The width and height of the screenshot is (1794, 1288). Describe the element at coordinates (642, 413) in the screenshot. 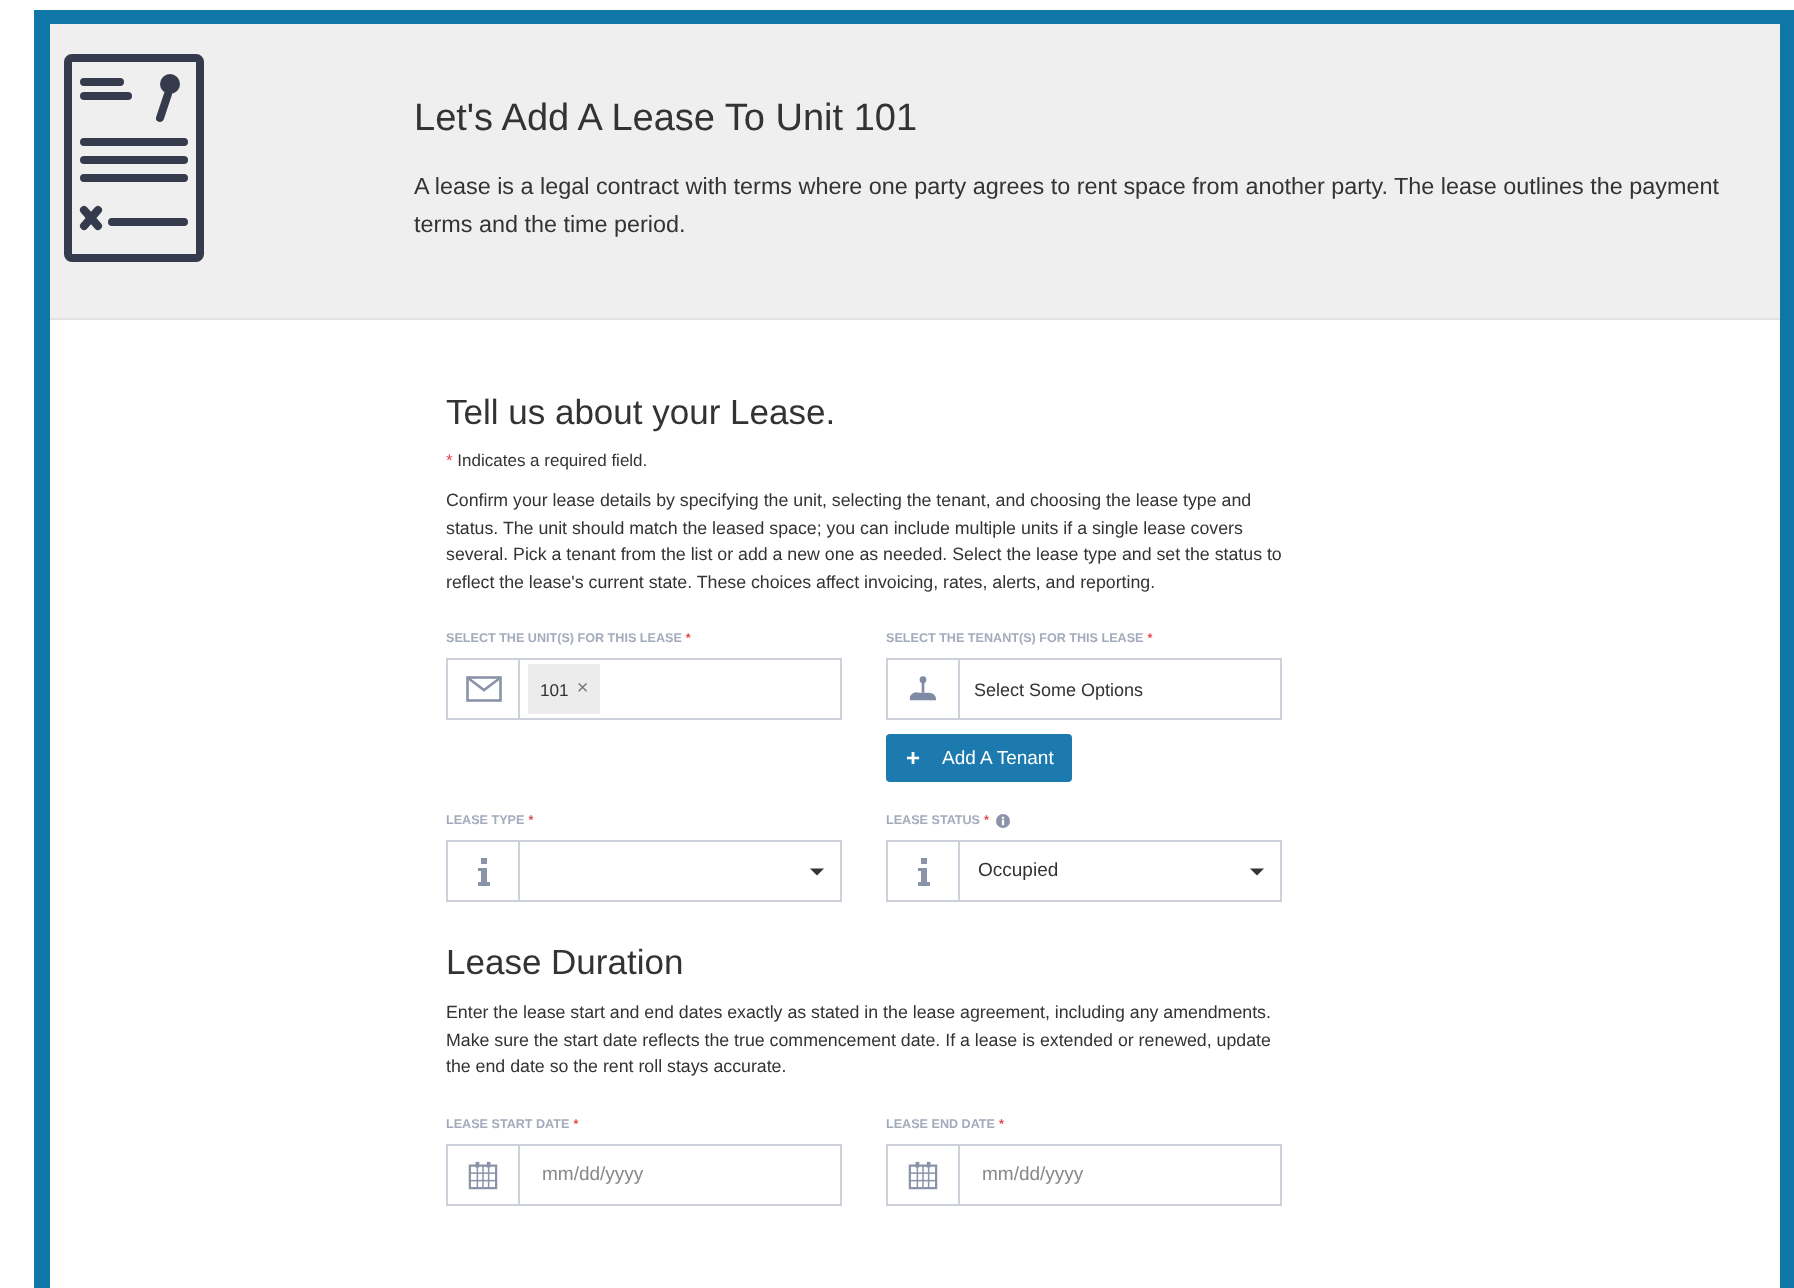

I see `section-heading: Tell us about your Lease.` at that location.